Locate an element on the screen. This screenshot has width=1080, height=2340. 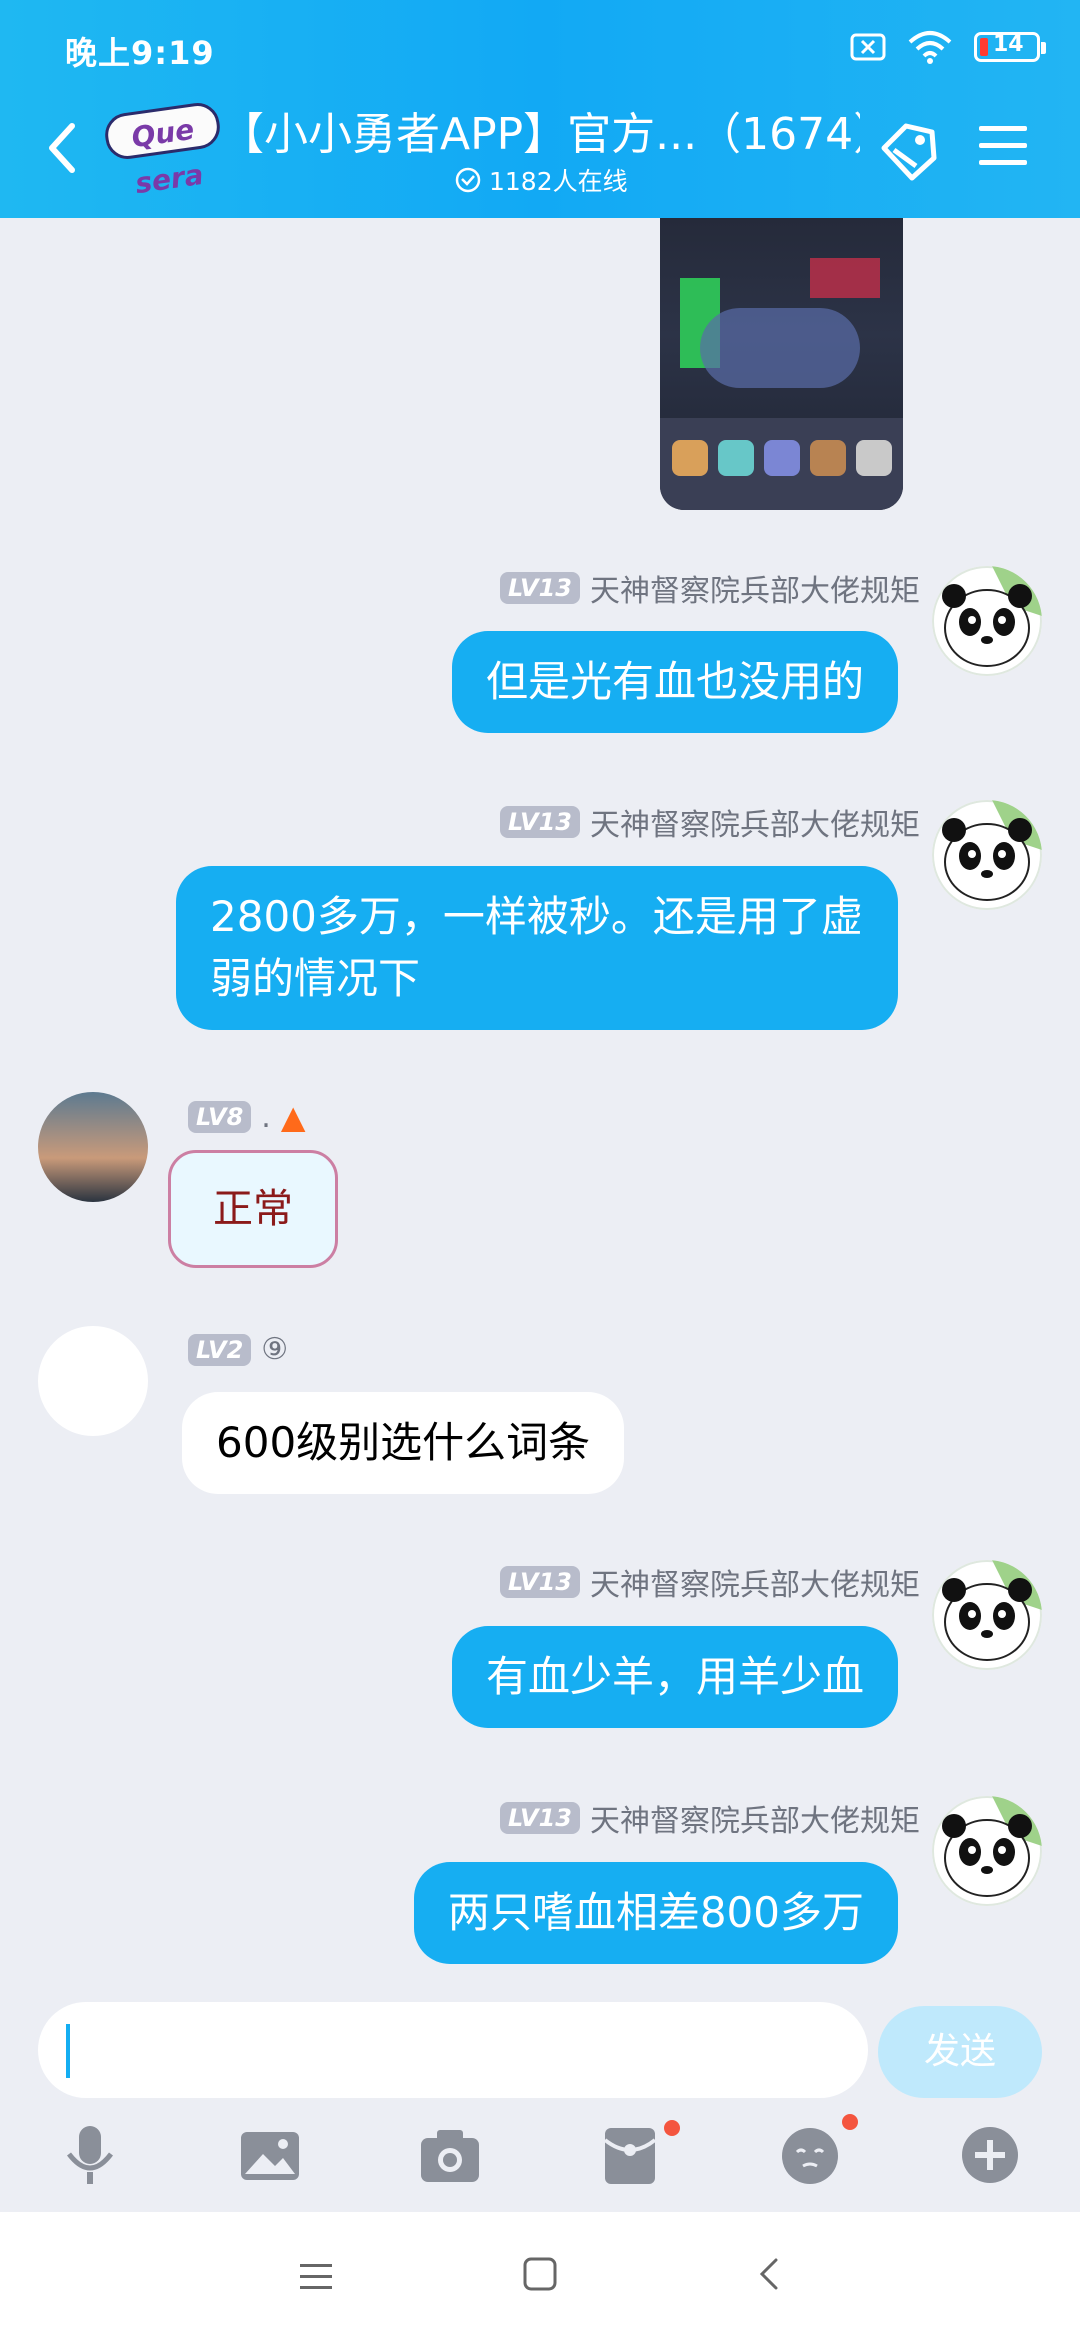
red-packet-icon is located at coordinates (630, 2155).